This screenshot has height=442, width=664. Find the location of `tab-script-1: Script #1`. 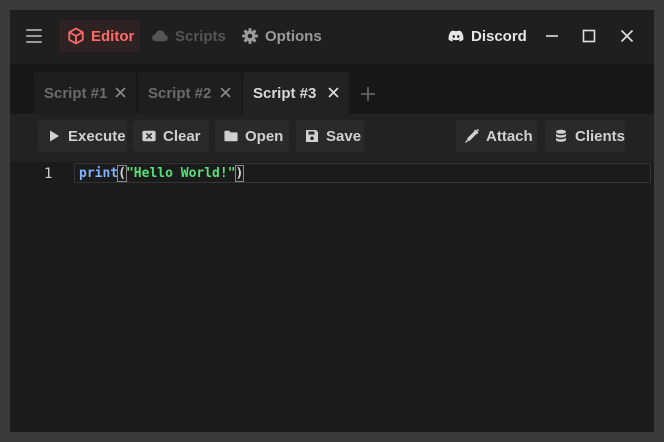

tab-script-1: Script #1 is located at coordinates (85, 93).